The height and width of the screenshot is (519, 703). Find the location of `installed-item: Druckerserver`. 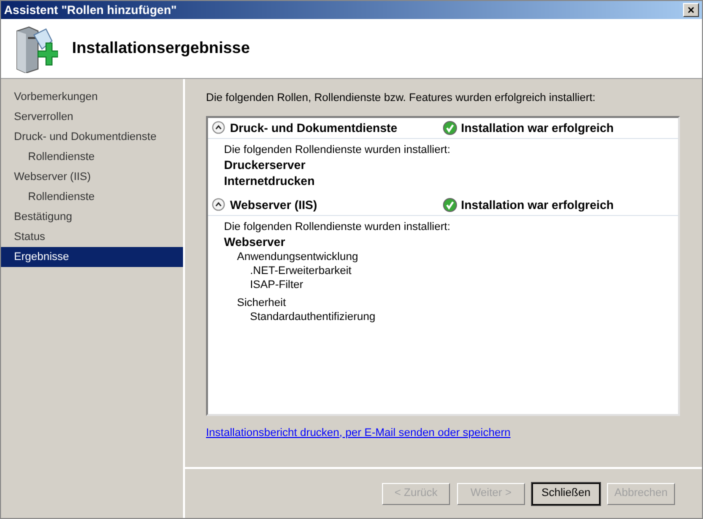

installed-item: Druckerserver is located at coordinates (265, 164).